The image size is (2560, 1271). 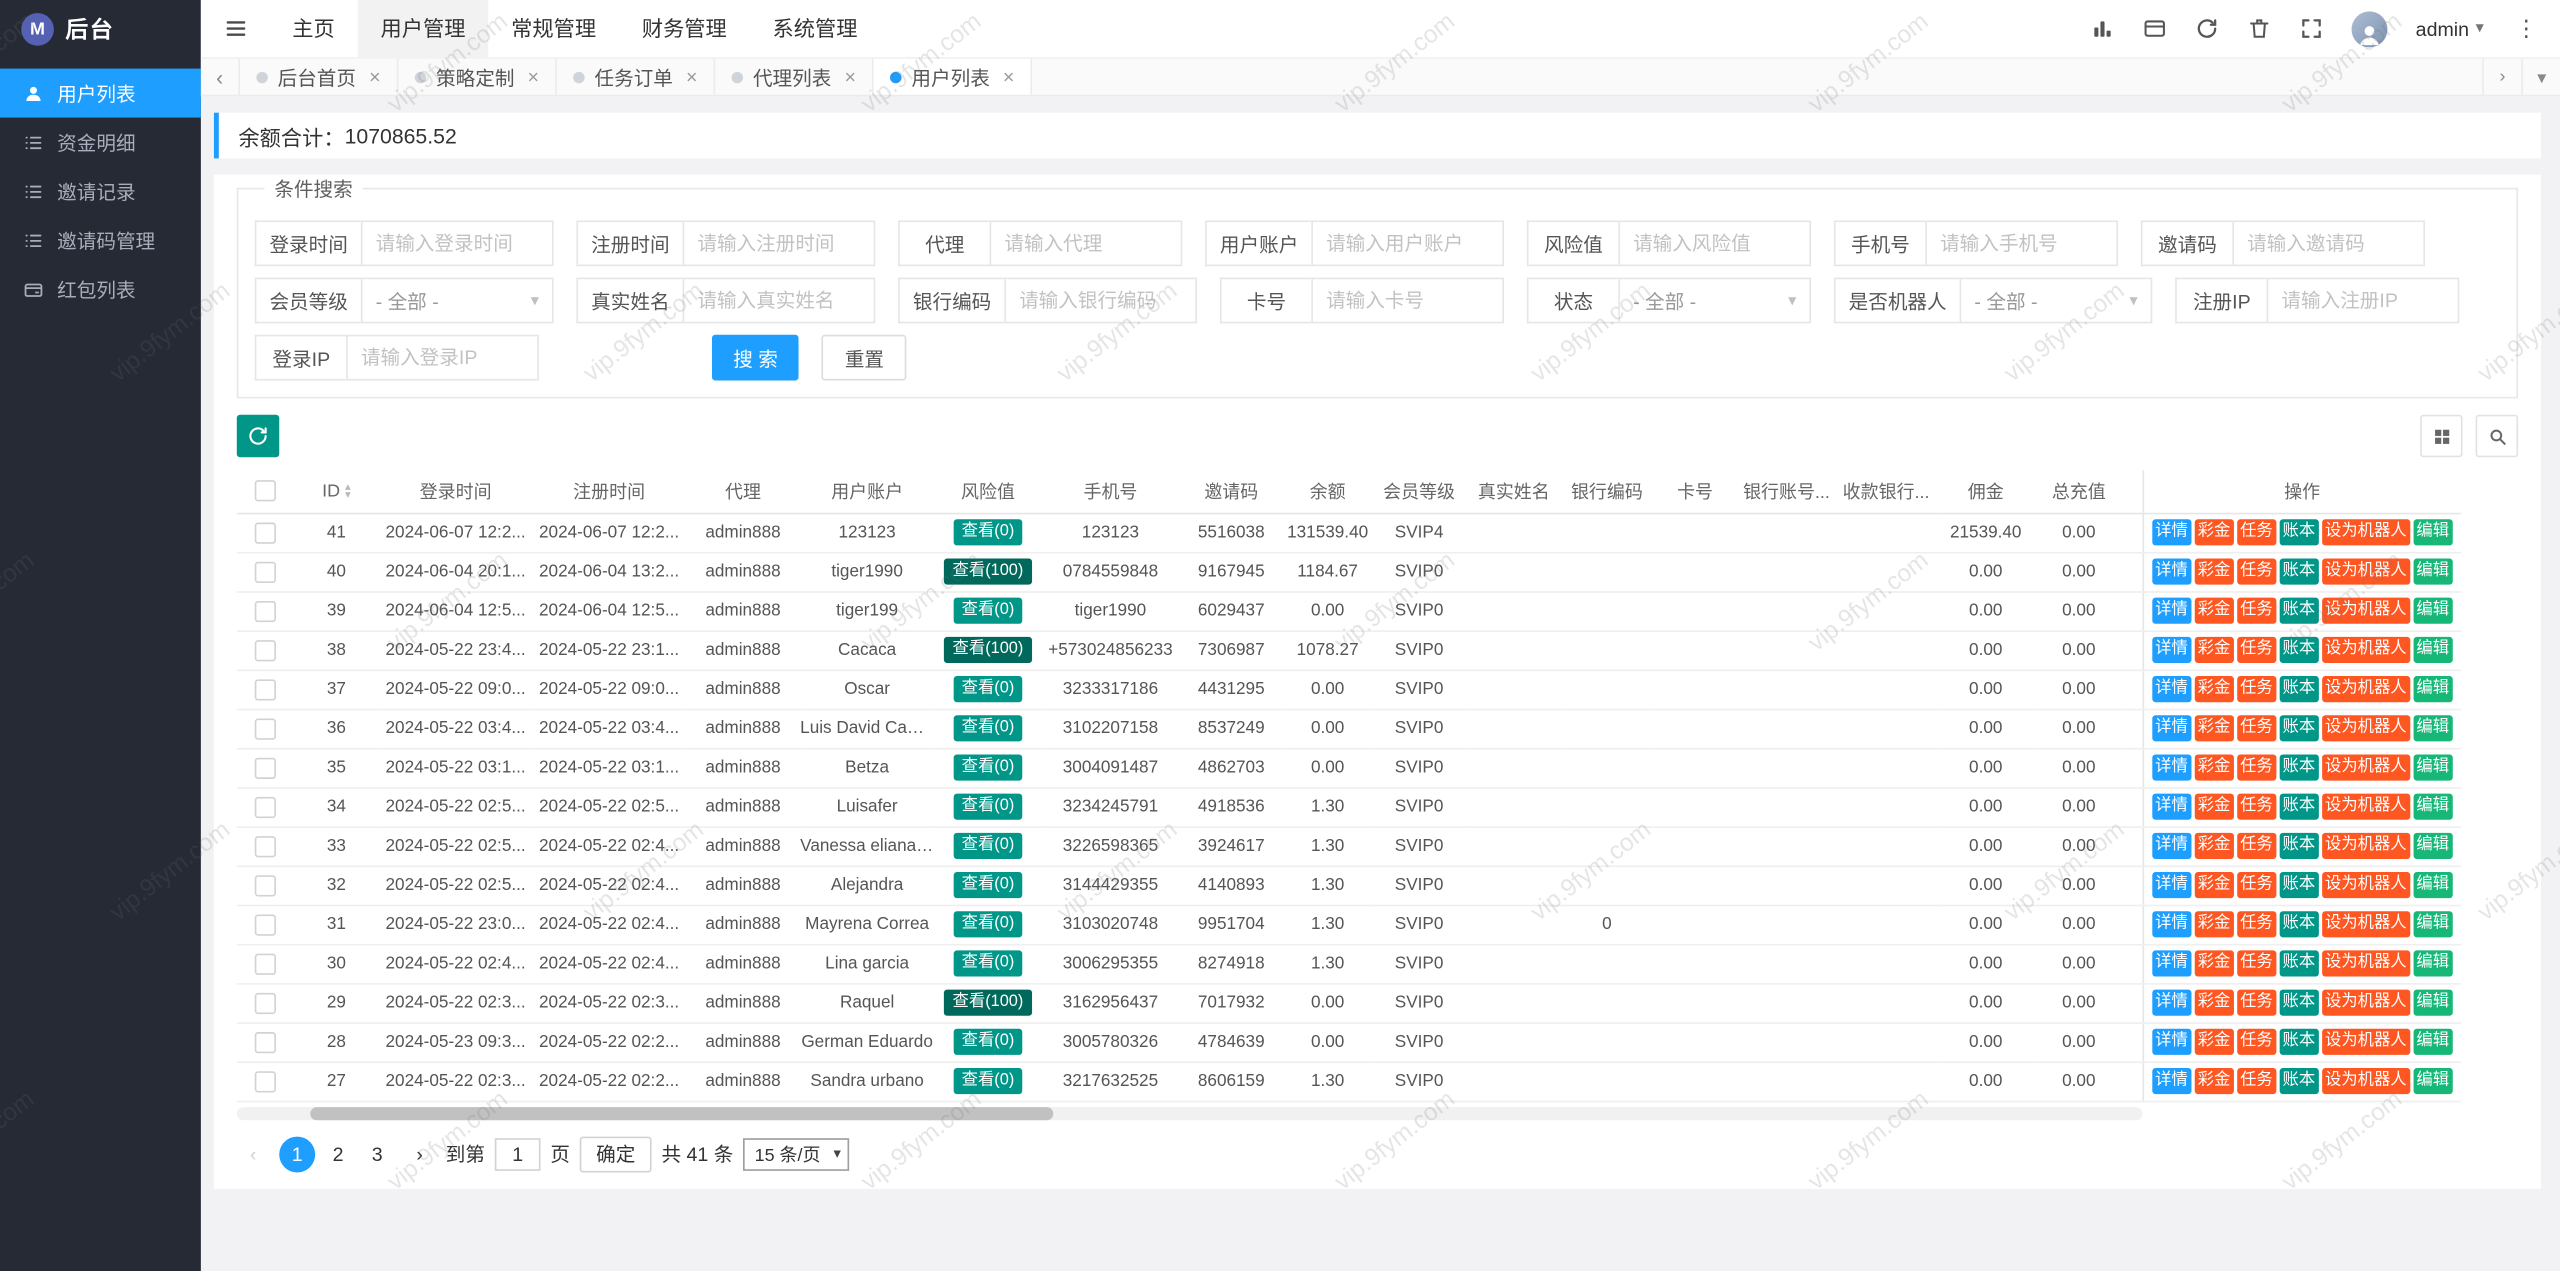 I want to click on tab: 用户列表 ×, so click(x=953, y=76).